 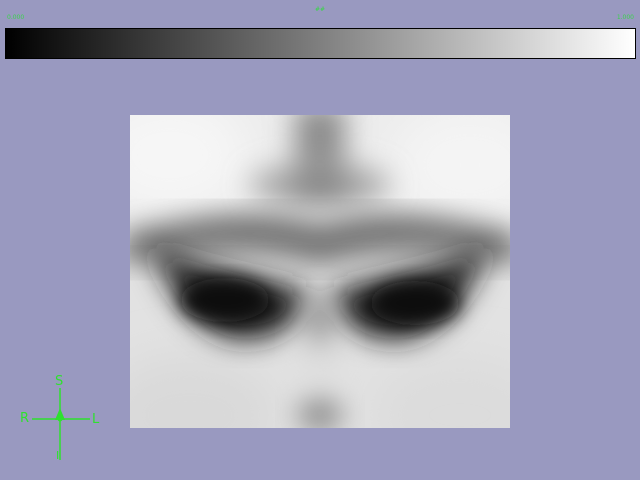 I want to click on colorbar-title: ##, so click(x=320, y=9).